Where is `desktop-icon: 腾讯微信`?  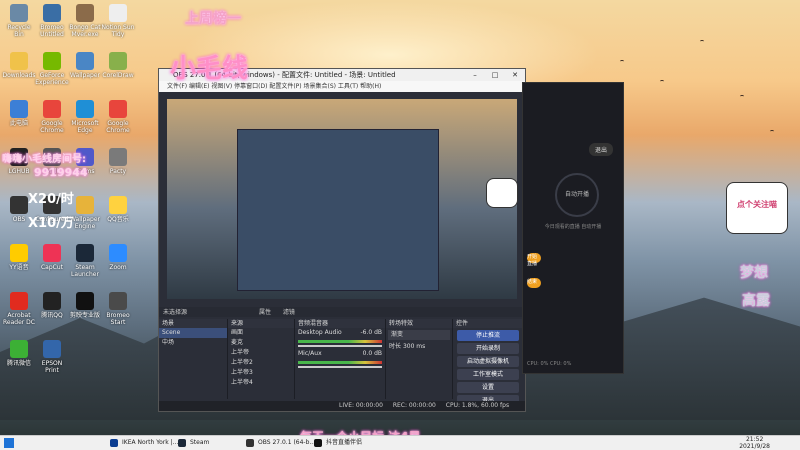 desktop-icon: 腾讯微信 is located at coordinates (19, 353).